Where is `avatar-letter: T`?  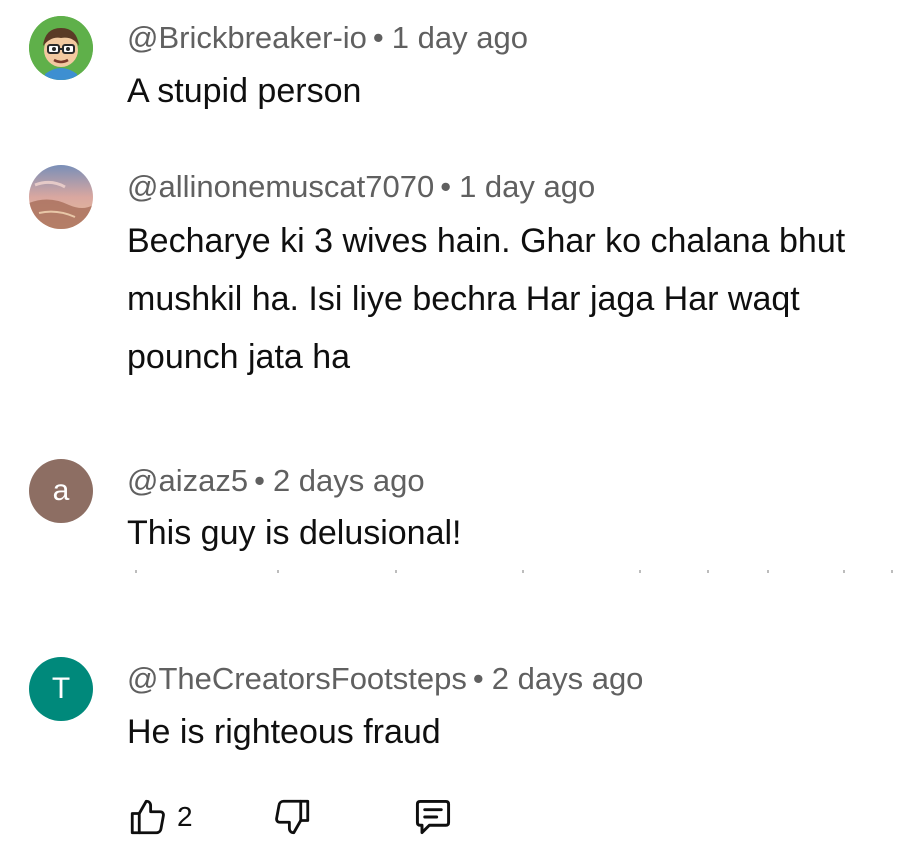
avatar-letter: T is located at coordinates (61, 688).